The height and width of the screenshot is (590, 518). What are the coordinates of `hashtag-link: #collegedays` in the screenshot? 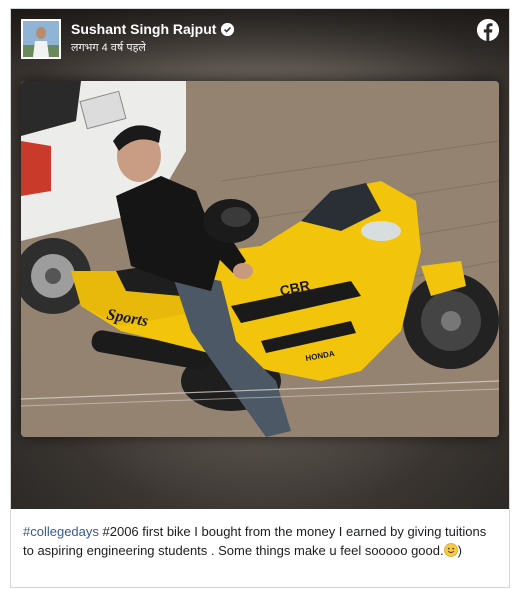 It's located at (61, 531).